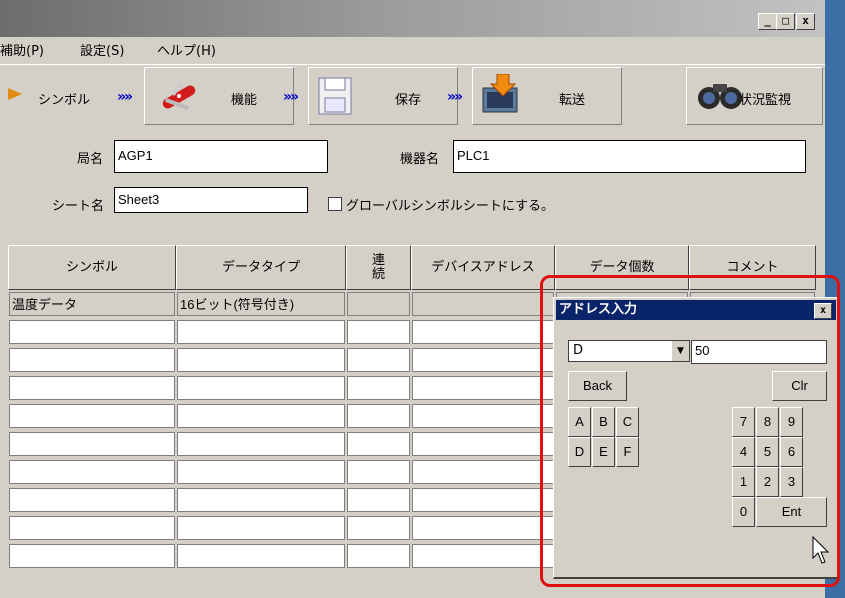 This screenshot has width=845, height=598. Describe the element at coordinates (383, 96) in the screenshot. I see `step-save-button: 保存` at that location.